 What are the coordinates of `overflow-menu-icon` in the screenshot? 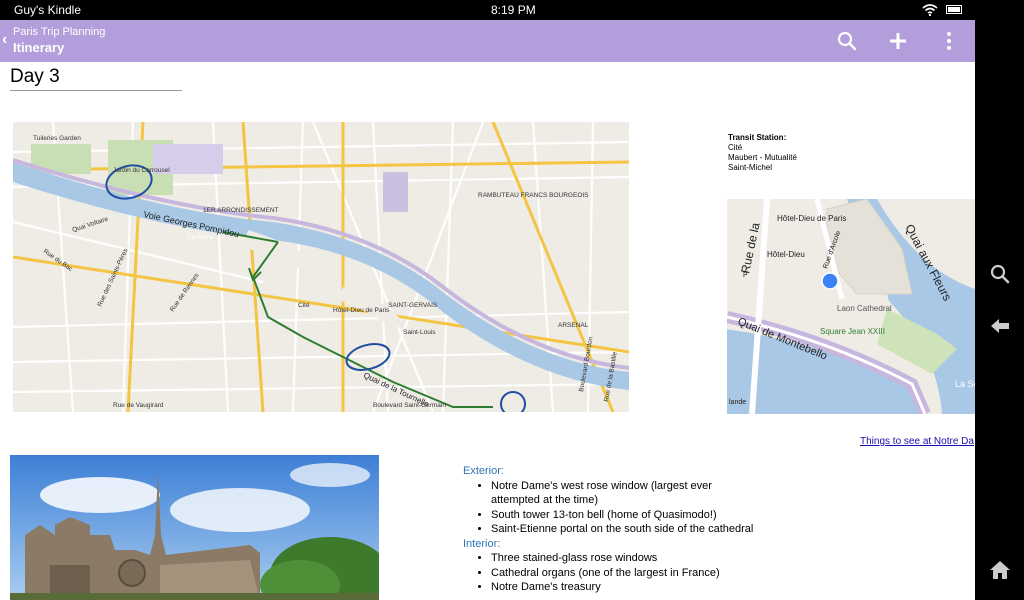 It's located at (949, 41).